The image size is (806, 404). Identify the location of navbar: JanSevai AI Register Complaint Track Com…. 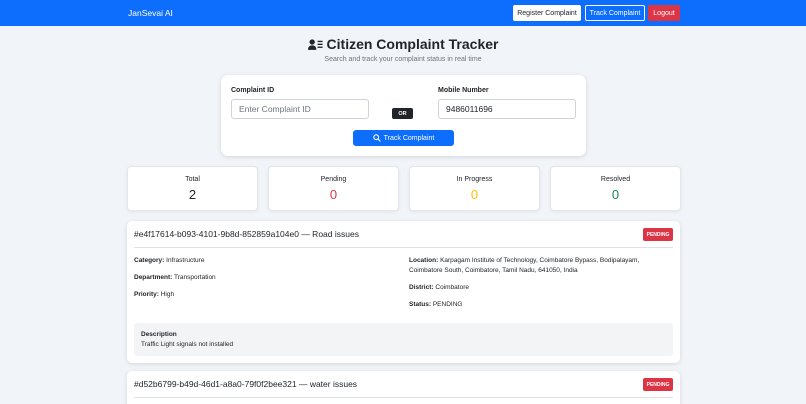
(403, 13).